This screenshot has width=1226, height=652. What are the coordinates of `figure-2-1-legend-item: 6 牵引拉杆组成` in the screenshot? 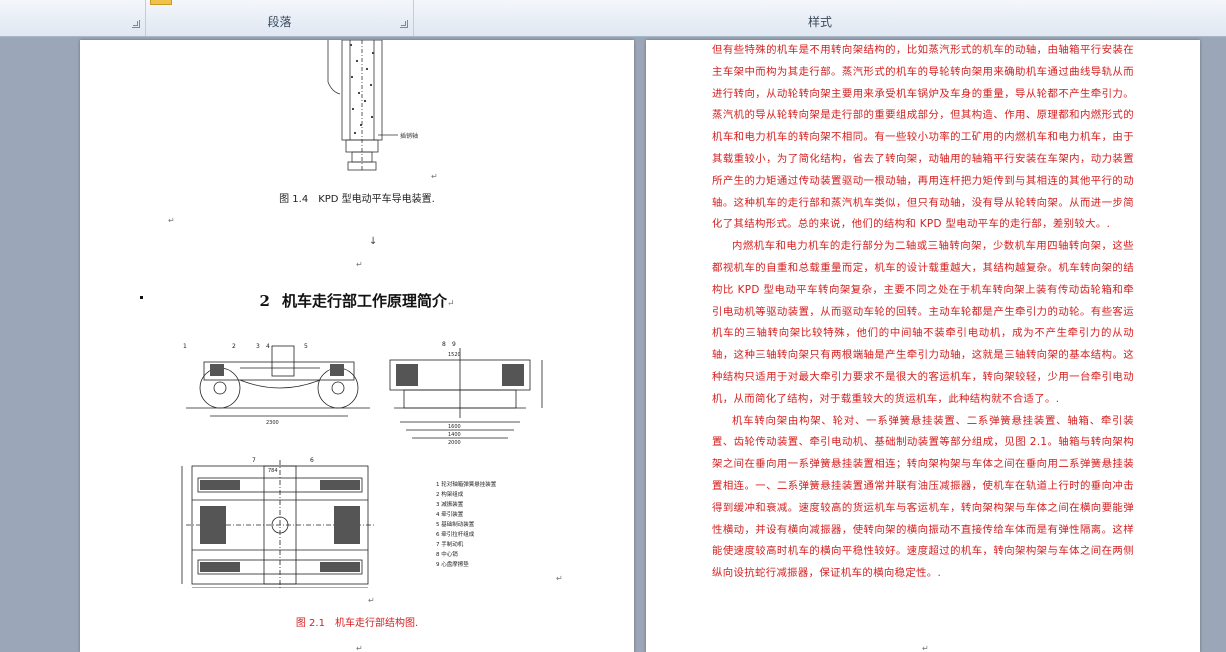 It's located at (455, 534).